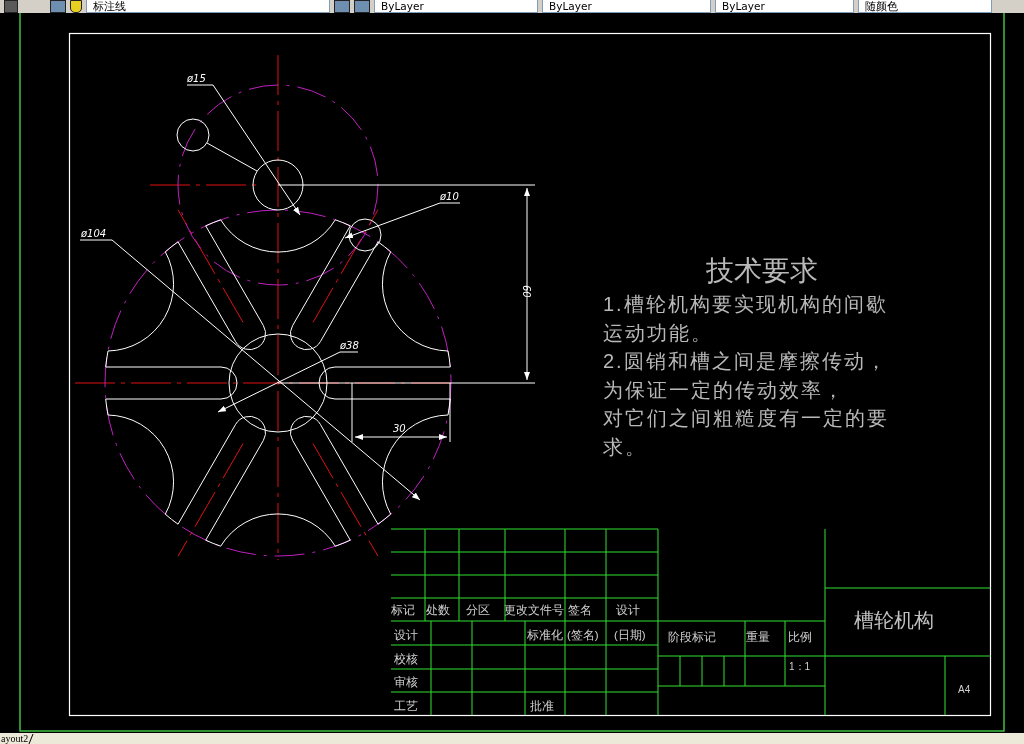 Image resolution: width=1024 pixels, height=744 pixels. What do you see at coordinates (625, 446) in the screenshot?
I see `requirement-text: 求。` at bounding box center [625, 446].